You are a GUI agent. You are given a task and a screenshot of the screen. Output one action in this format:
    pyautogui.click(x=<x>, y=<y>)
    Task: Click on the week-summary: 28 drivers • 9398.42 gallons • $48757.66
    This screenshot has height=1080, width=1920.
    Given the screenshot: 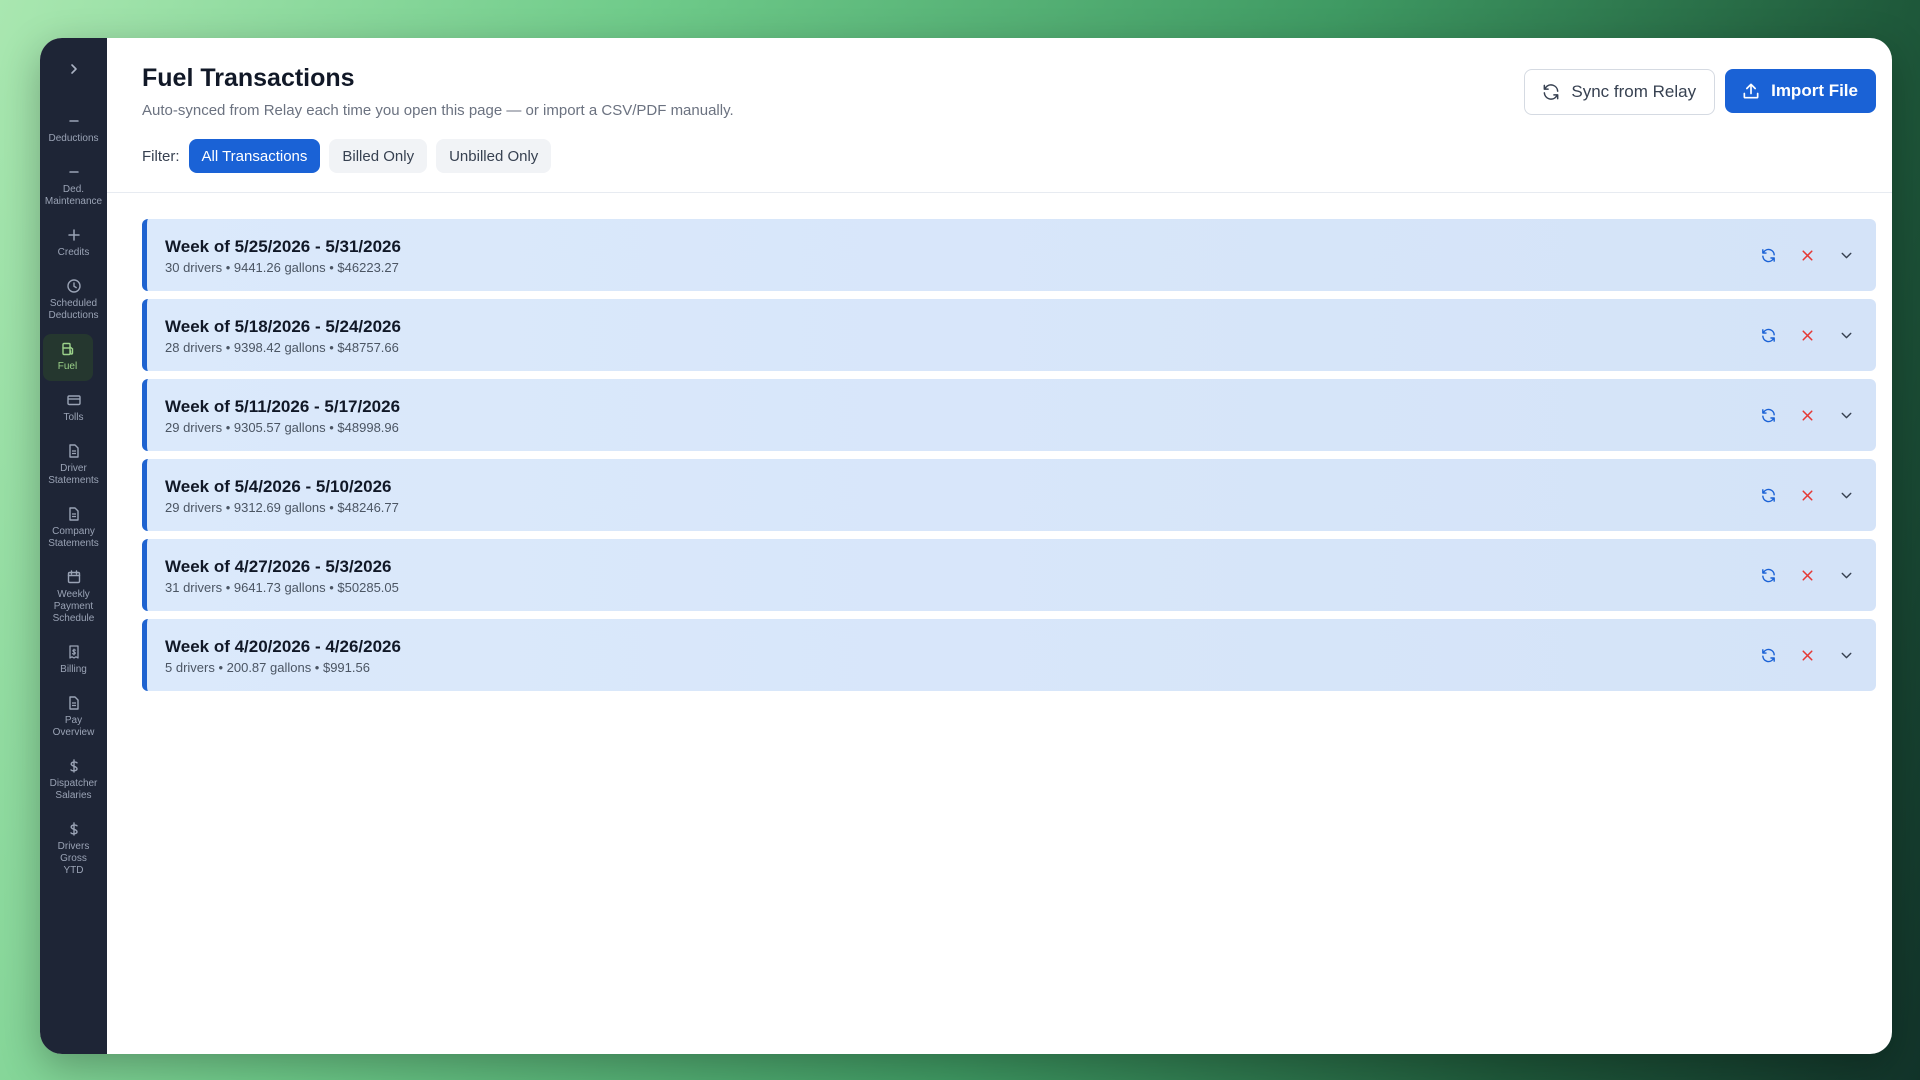 What is the action you would take?
    pyautogui.click(x=282, y=347)
    